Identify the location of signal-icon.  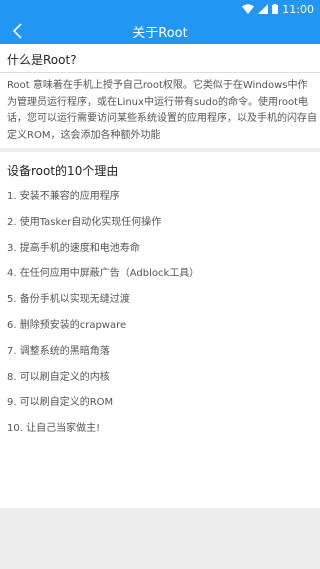
(263, 9).